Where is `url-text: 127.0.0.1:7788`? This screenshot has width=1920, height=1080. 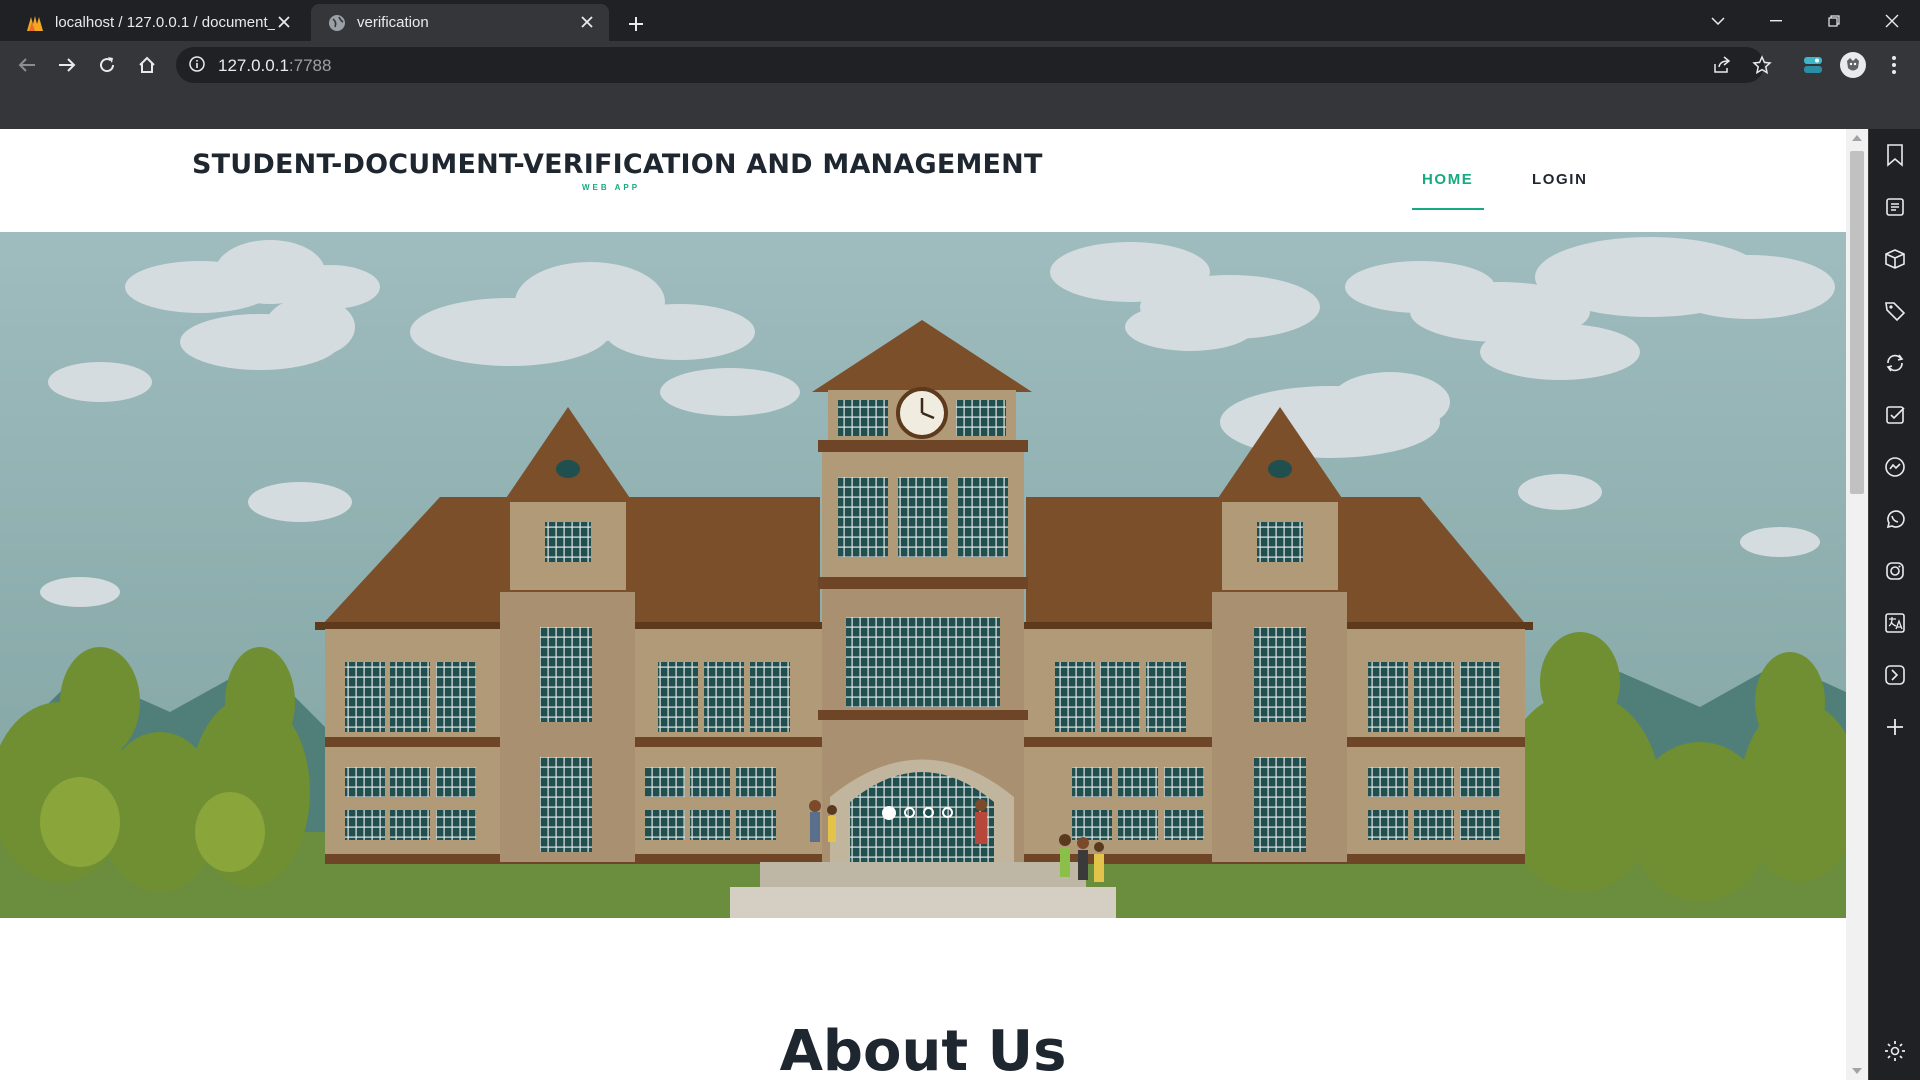
url-text: 127.0.0.1:7788 is located at coordinates (275, 65).